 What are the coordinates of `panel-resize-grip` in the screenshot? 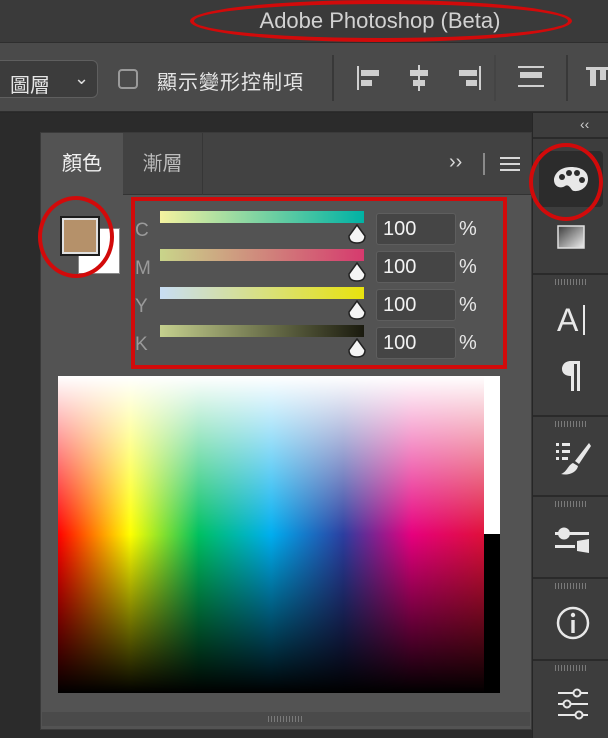 It's located at (286, 719).